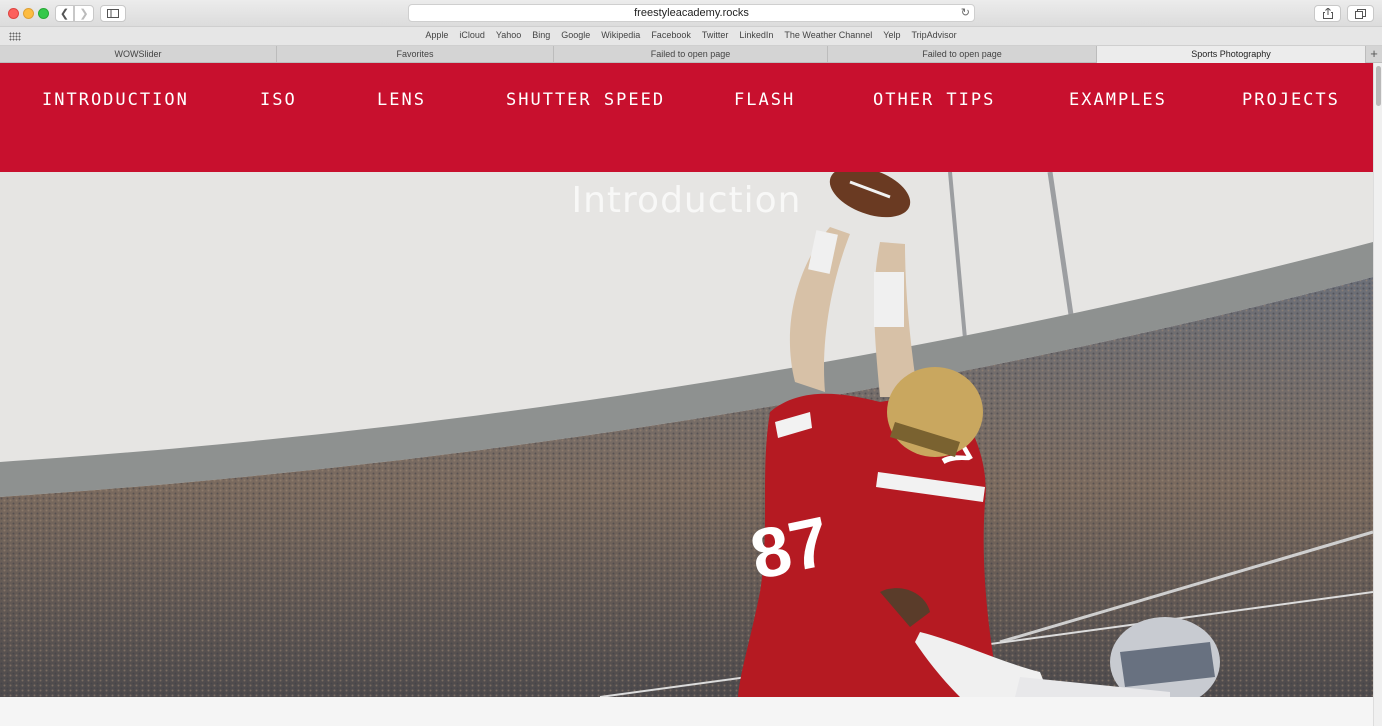  Describe the element at coordinates (671, 35) in the screenshot. I see `bookmark-link: Facebook` at that location.